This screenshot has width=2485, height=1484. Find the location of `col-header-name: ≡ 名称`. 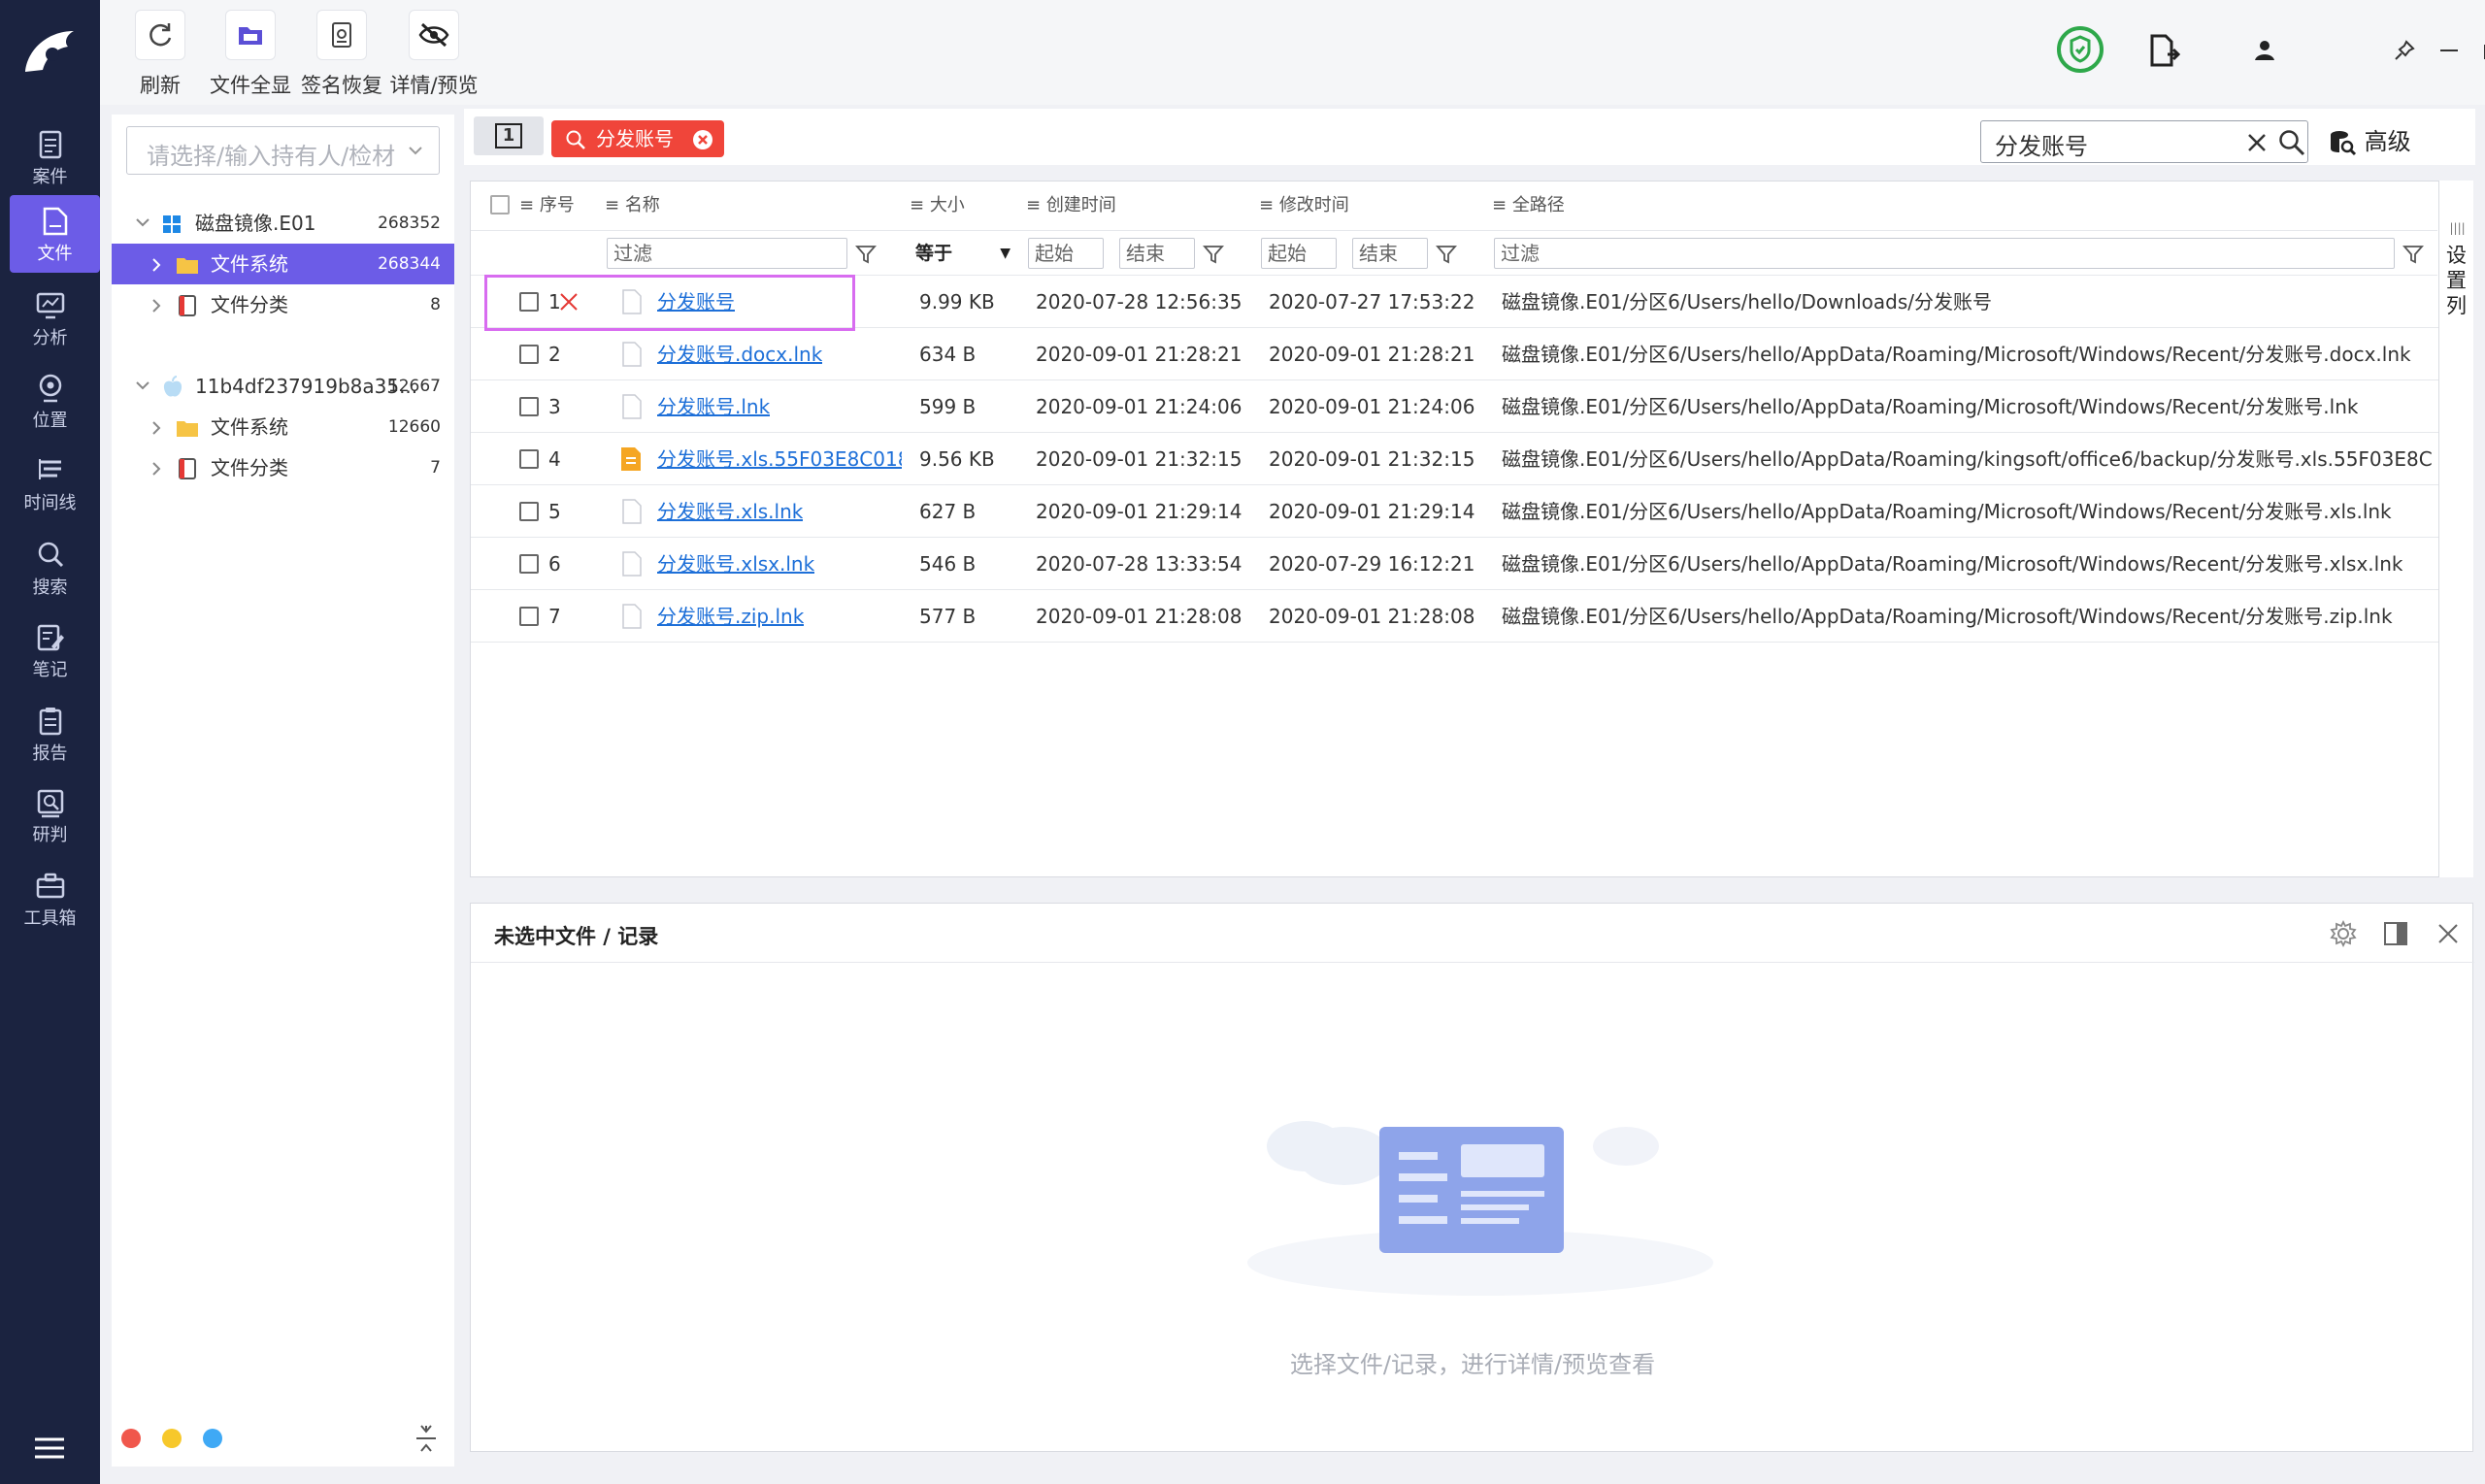

col-header-name: ≡ 名称 is located at coordinates (633, 205).